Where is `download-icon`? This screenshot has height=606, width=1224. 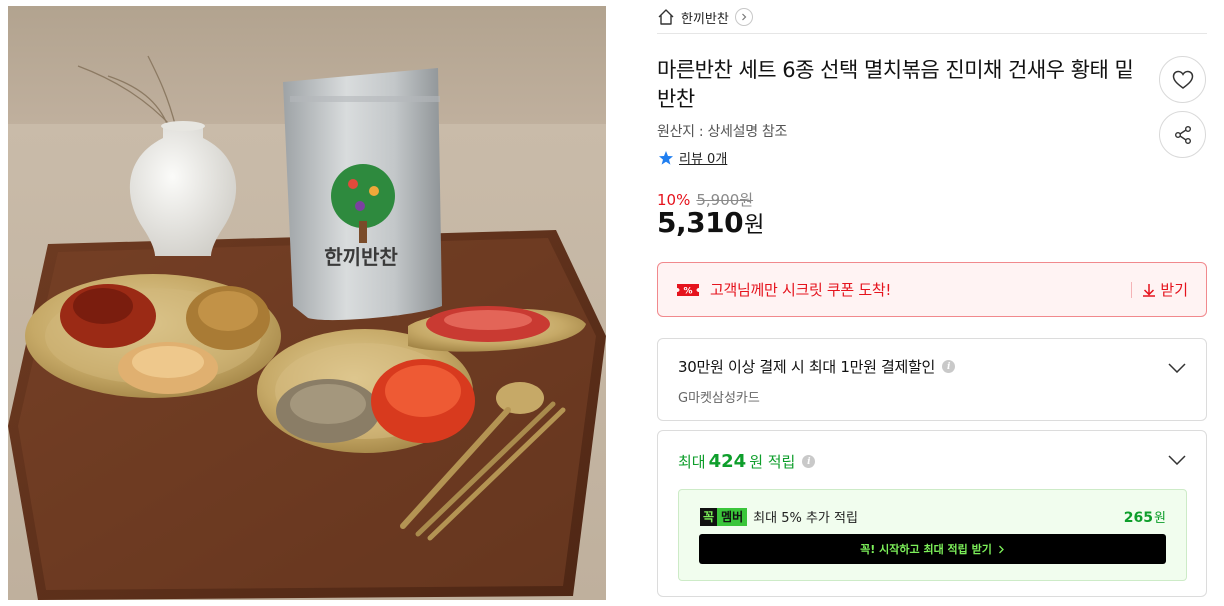 download-icon is located at coordinates (1149, 290).